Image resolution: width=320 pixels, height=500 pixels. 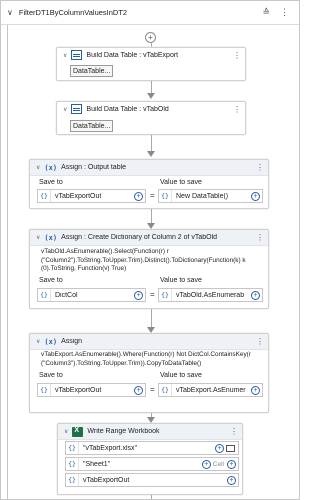 I want to click on cell-placeholder: Cell, so click(x=218, y=464).